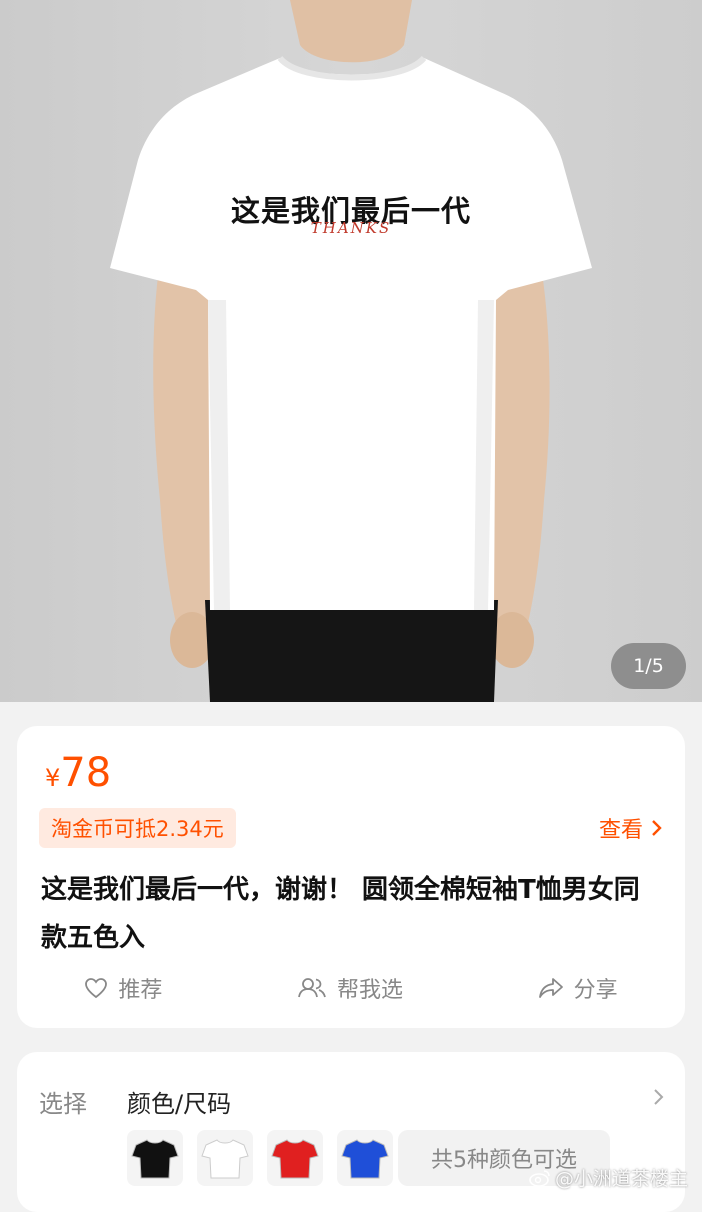 The width and height of the screenshot is (702, 1212). Describe the element at coordinates (621, 1179) in the screenshot. I see `watermark-text: @小洲道茶楼主` at that location.